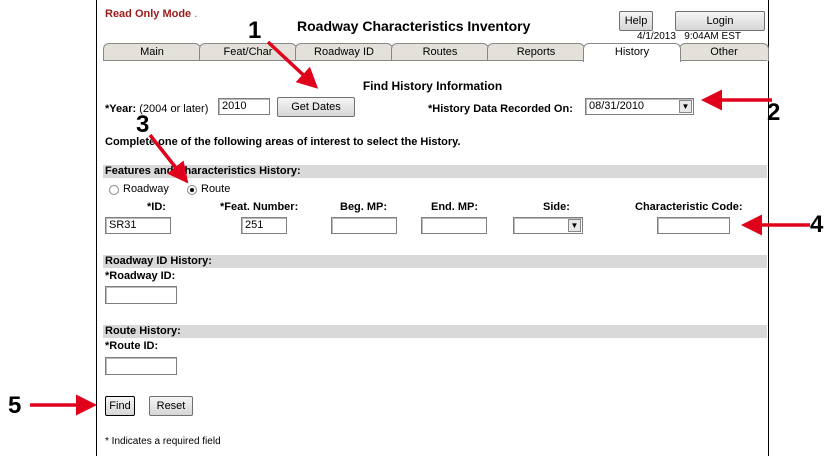 The height and width of the screenshot is (456, 830). Describe the element at coordinates (216, 189) in the screenshot. I see `radio-route-label: Route` at that location.